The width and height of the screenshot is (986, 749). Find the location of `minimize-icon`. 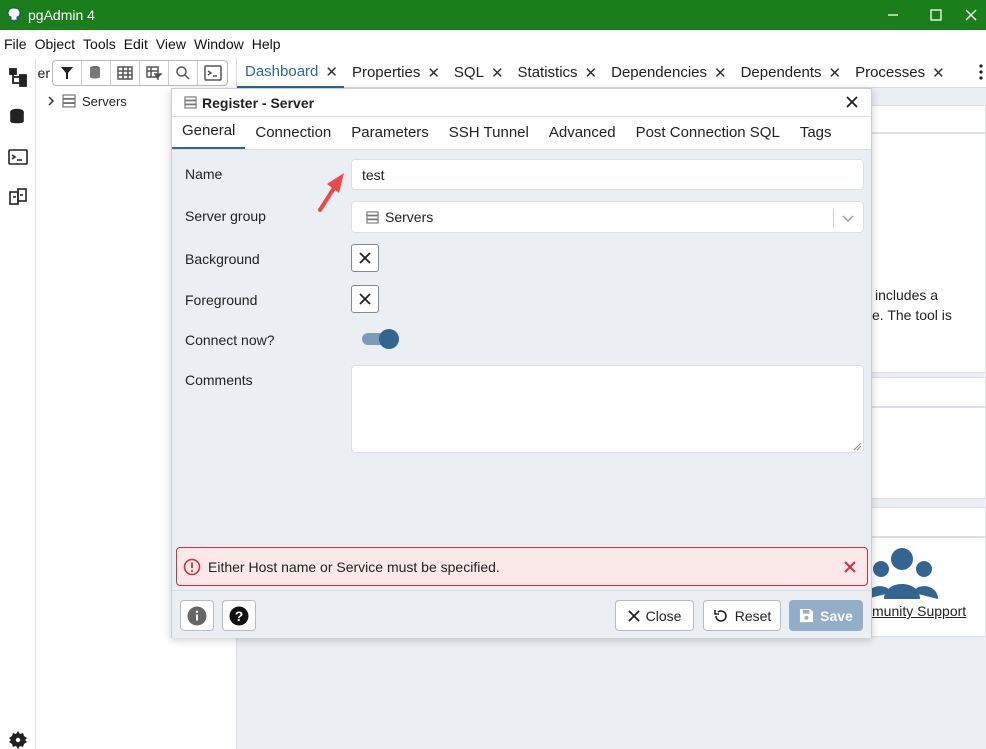

minimize-icon is located at coordinates (893, 15).